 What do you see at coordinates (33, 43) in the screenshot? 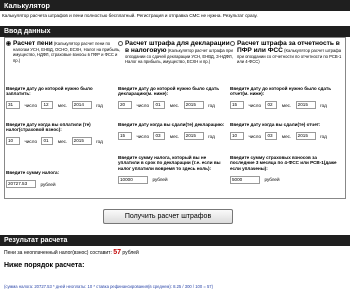
I see `option-penalty-title: Расчет пени` at bounding box center [33, 43].